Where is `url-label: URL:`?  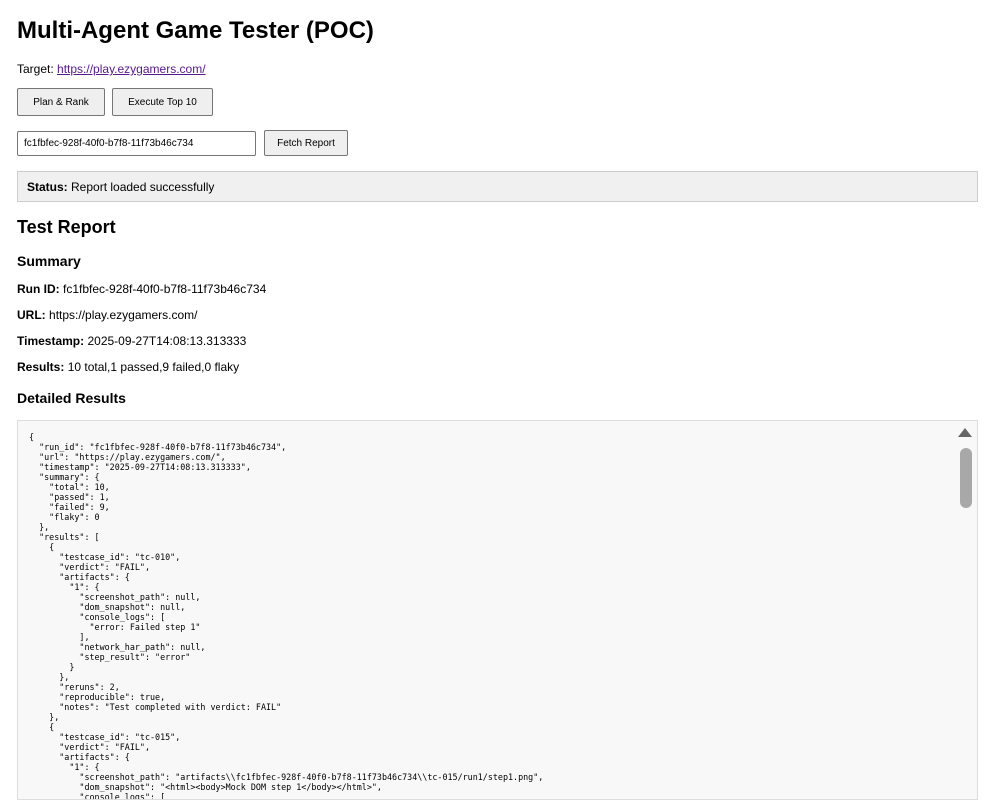 url-label: URL: is located at coordinates (31, 315).